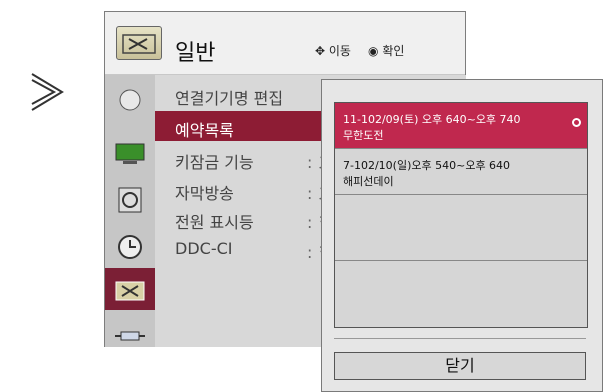  I want to click on speaker-icon, so click(129, 200).